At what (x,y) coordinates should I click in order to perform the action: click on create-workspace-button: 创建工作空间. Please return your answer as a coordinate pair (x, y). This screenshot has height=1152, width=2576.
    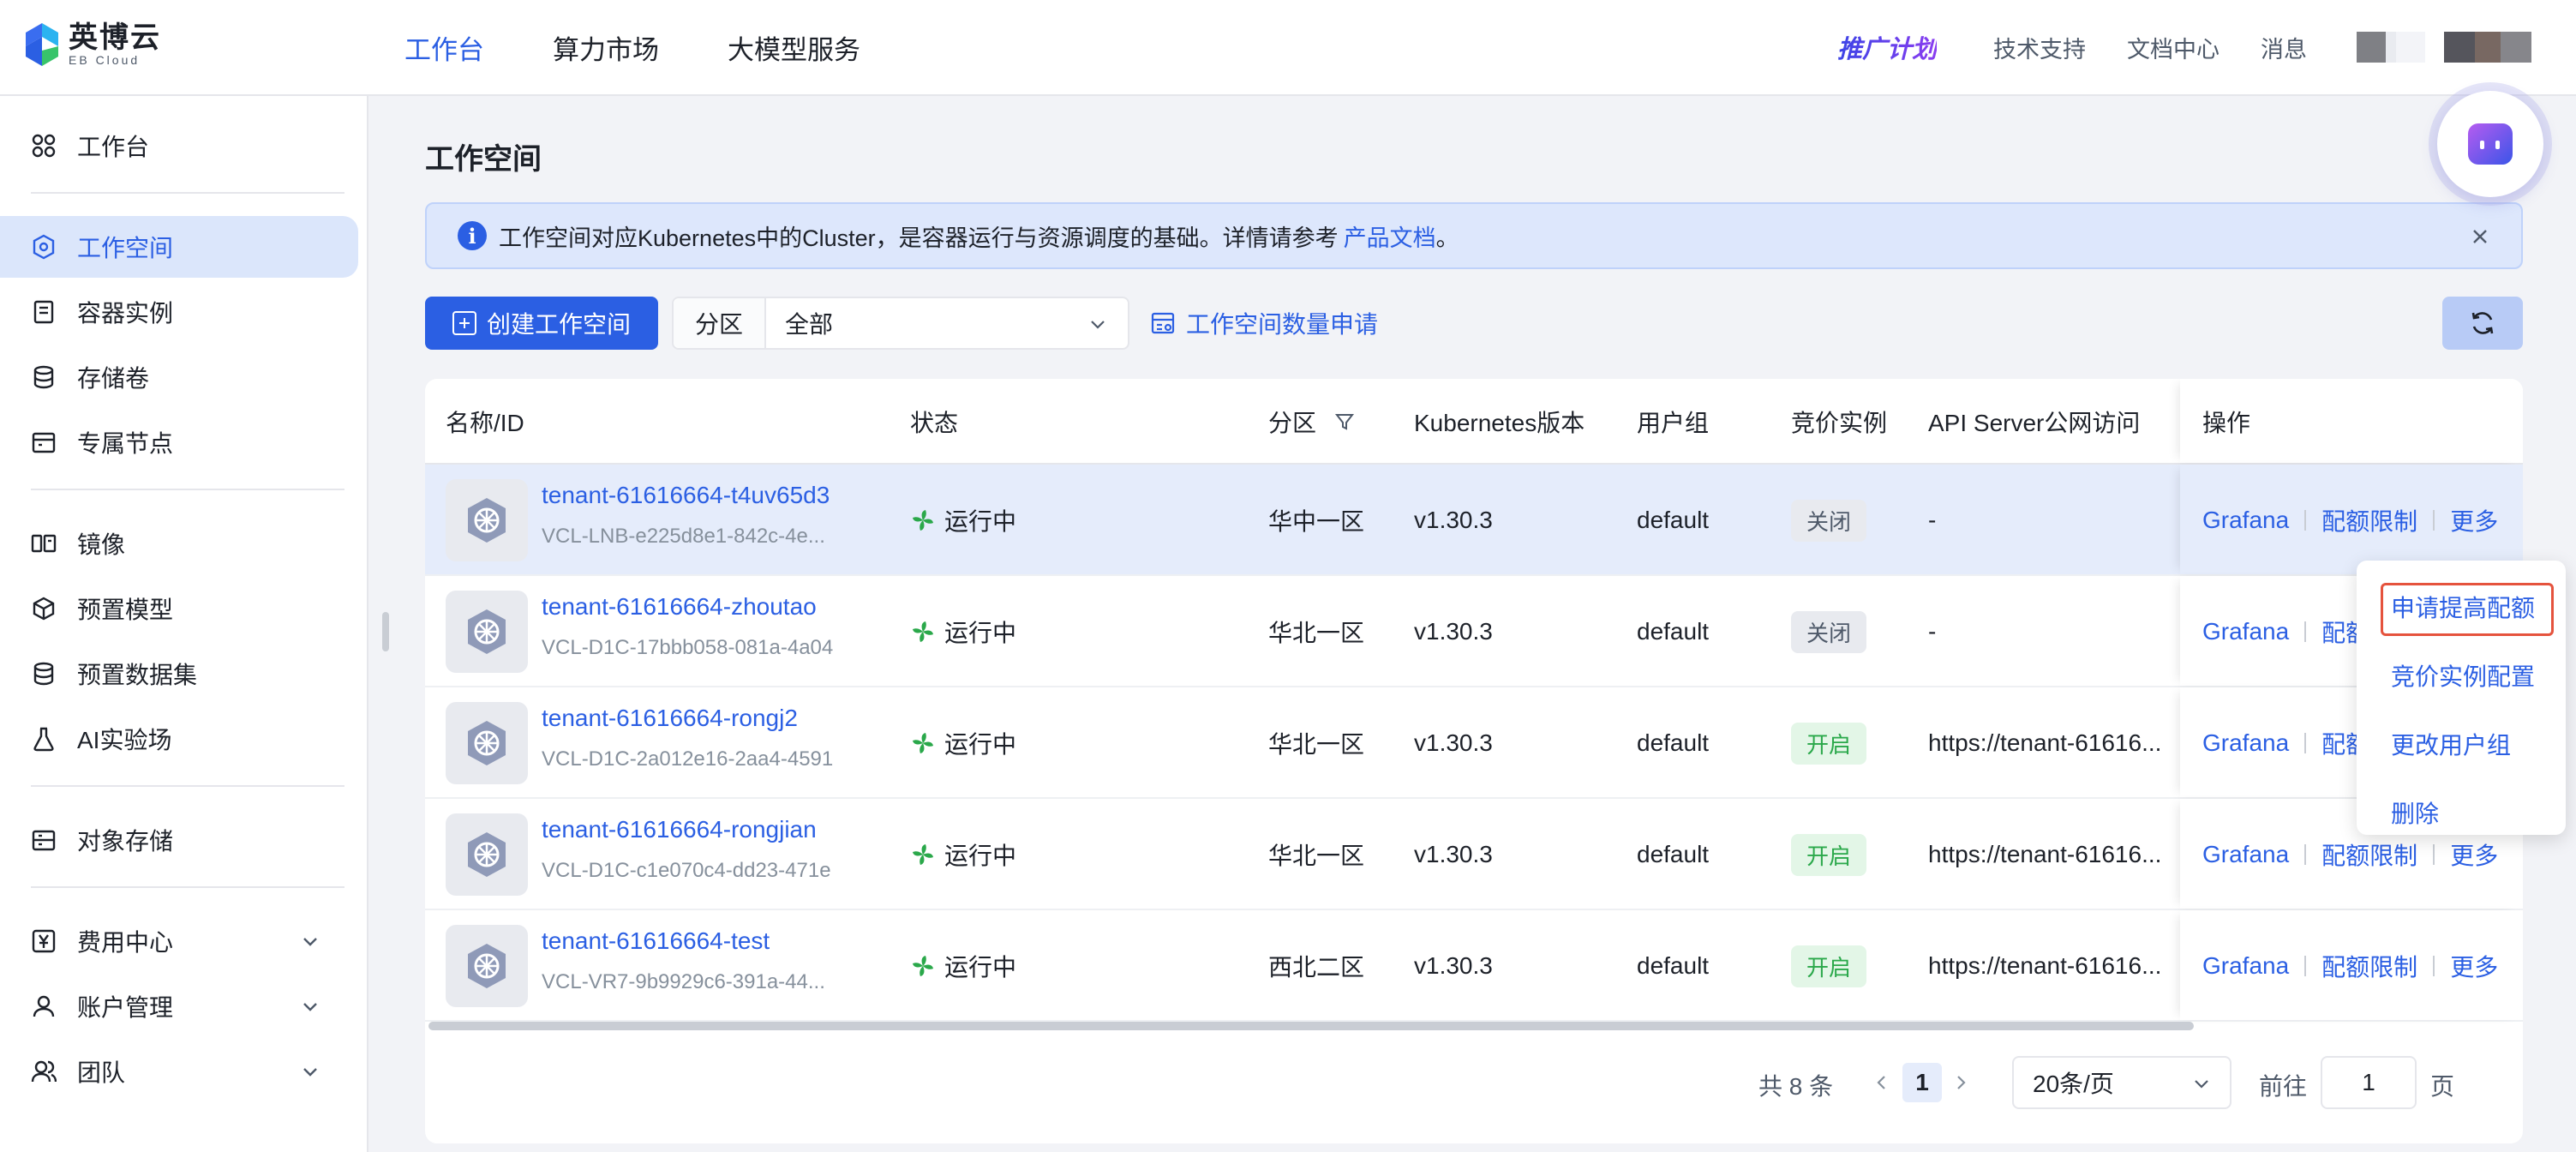
    Looking at the image, I should click on (541, 323).